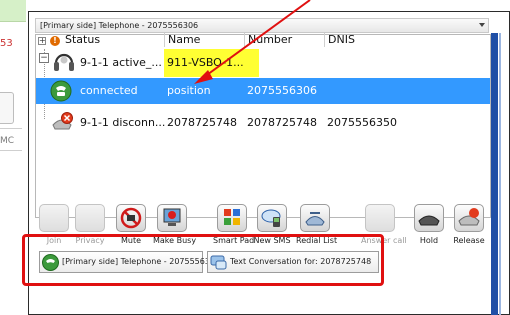 The height and width of the screenshot is (315, 510). What do you see at coordinates (268, 40) in the screenshot?
I see `column-header-number: Number` at bounding box center [268, 40].